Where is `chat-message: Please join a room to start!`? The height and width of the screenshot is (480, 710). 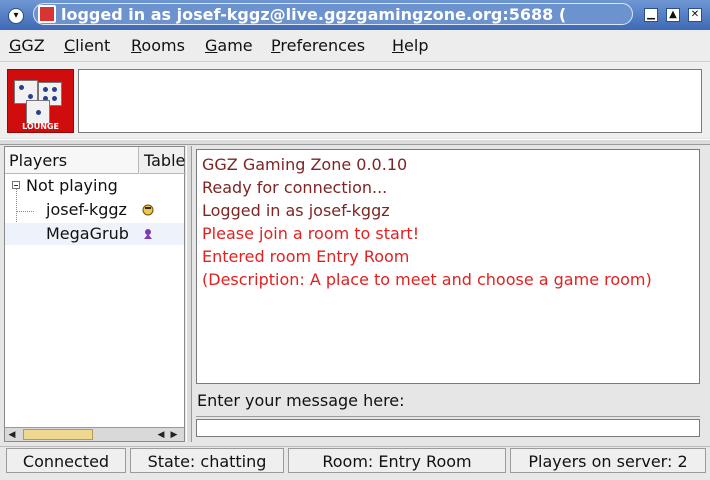
chat-message: Please join a room to start! is located at coordinates (311, 233).